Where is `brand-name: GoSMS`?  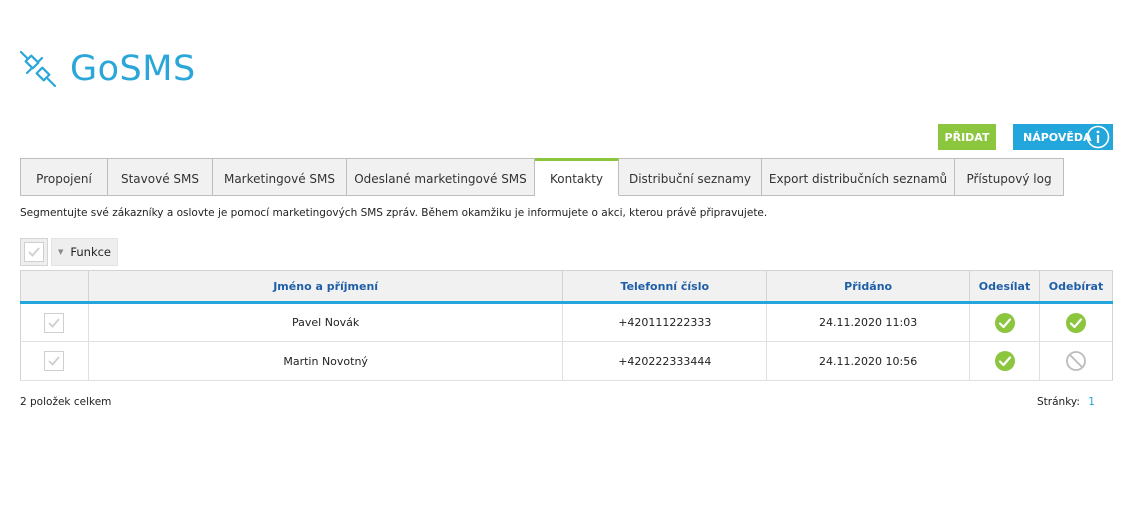
brand-name: GoSMS is located at coordinates (133, 69).